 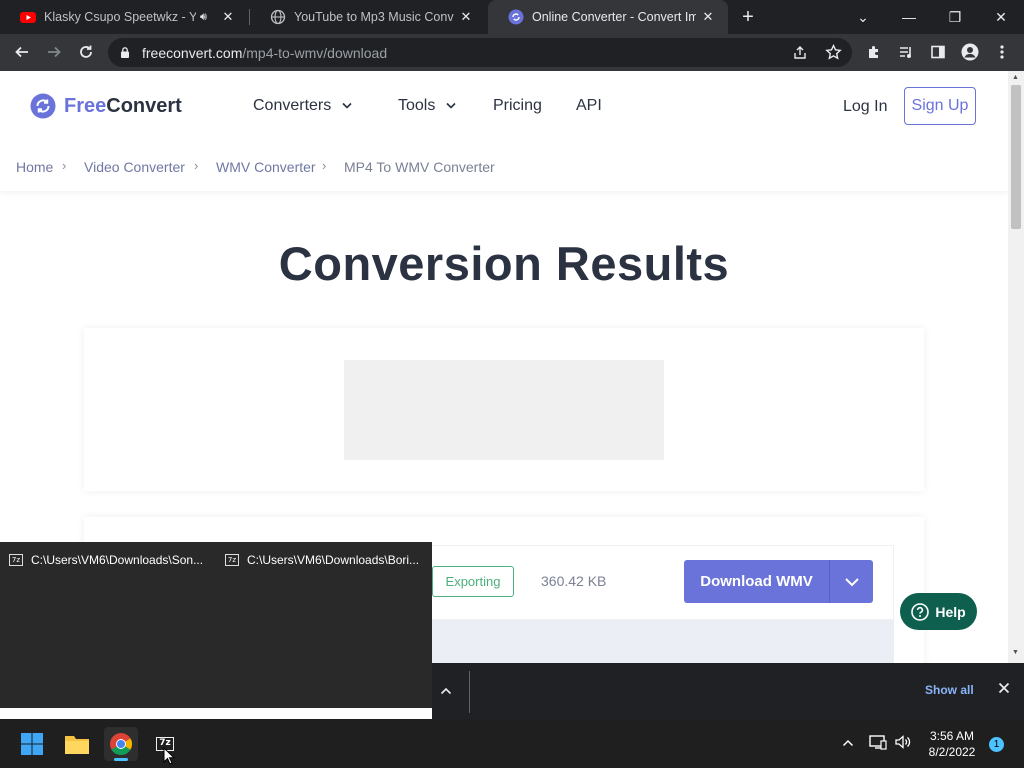 What do you see at coordinates (970, 52) in the screenshot?
I see `profile-icon` at bounding box center [970, 52].